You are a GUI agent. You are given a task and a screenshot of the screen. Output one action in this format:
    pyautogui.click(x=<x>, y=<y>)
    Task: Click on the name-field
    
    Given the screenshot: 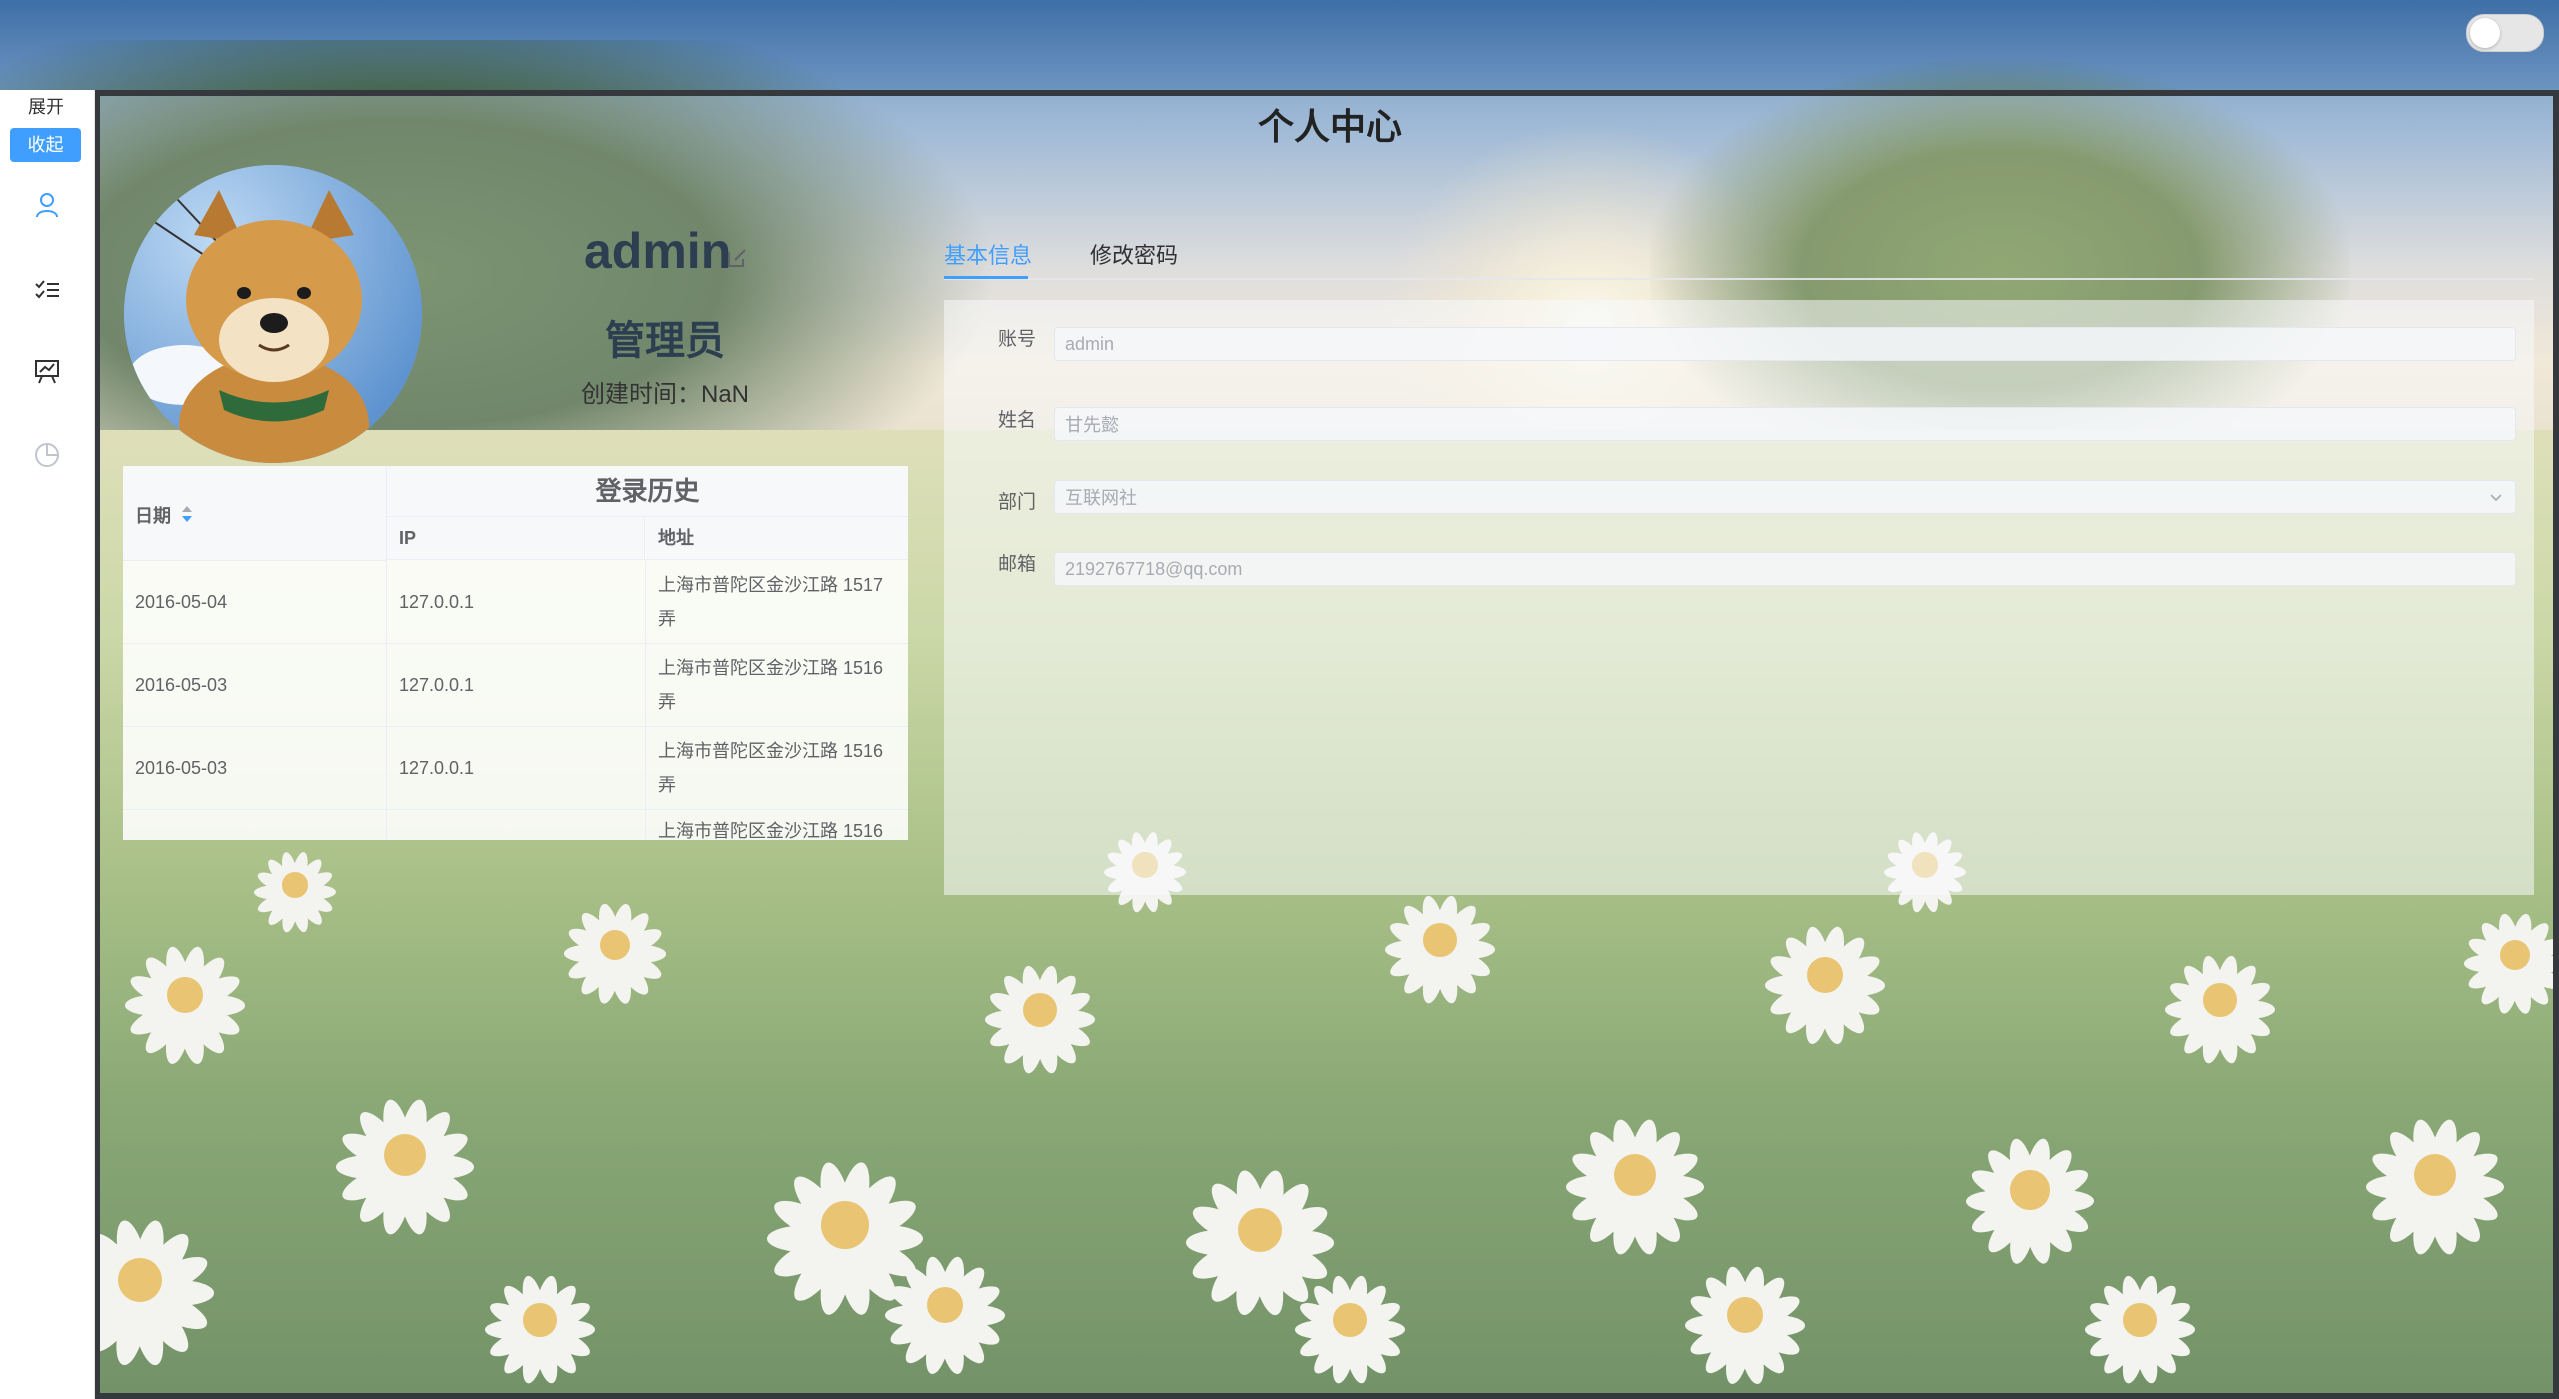 What is the action you would take?
    pyautogui.click(x=1785, y=424)
    